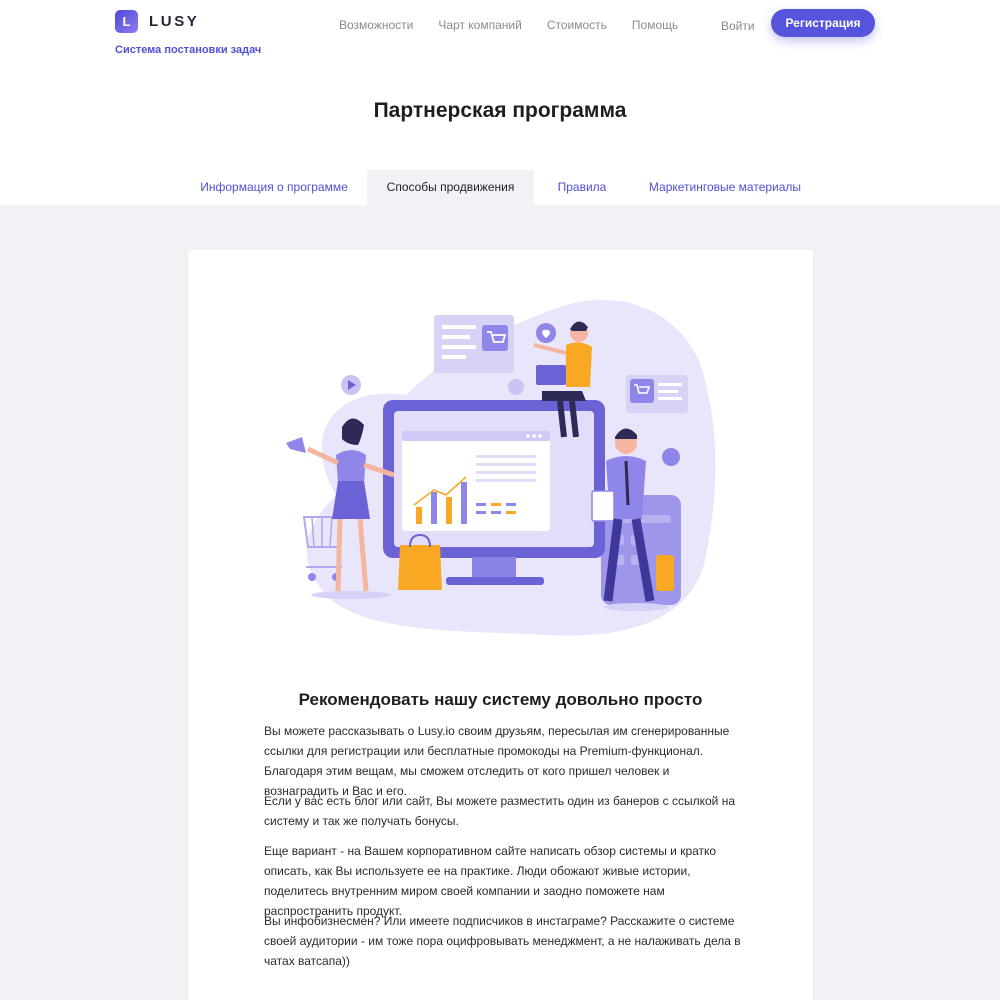 This screenshot has width=1000, height=1000. I want to click on nav-item-help: Помощь, so click(655, 25).